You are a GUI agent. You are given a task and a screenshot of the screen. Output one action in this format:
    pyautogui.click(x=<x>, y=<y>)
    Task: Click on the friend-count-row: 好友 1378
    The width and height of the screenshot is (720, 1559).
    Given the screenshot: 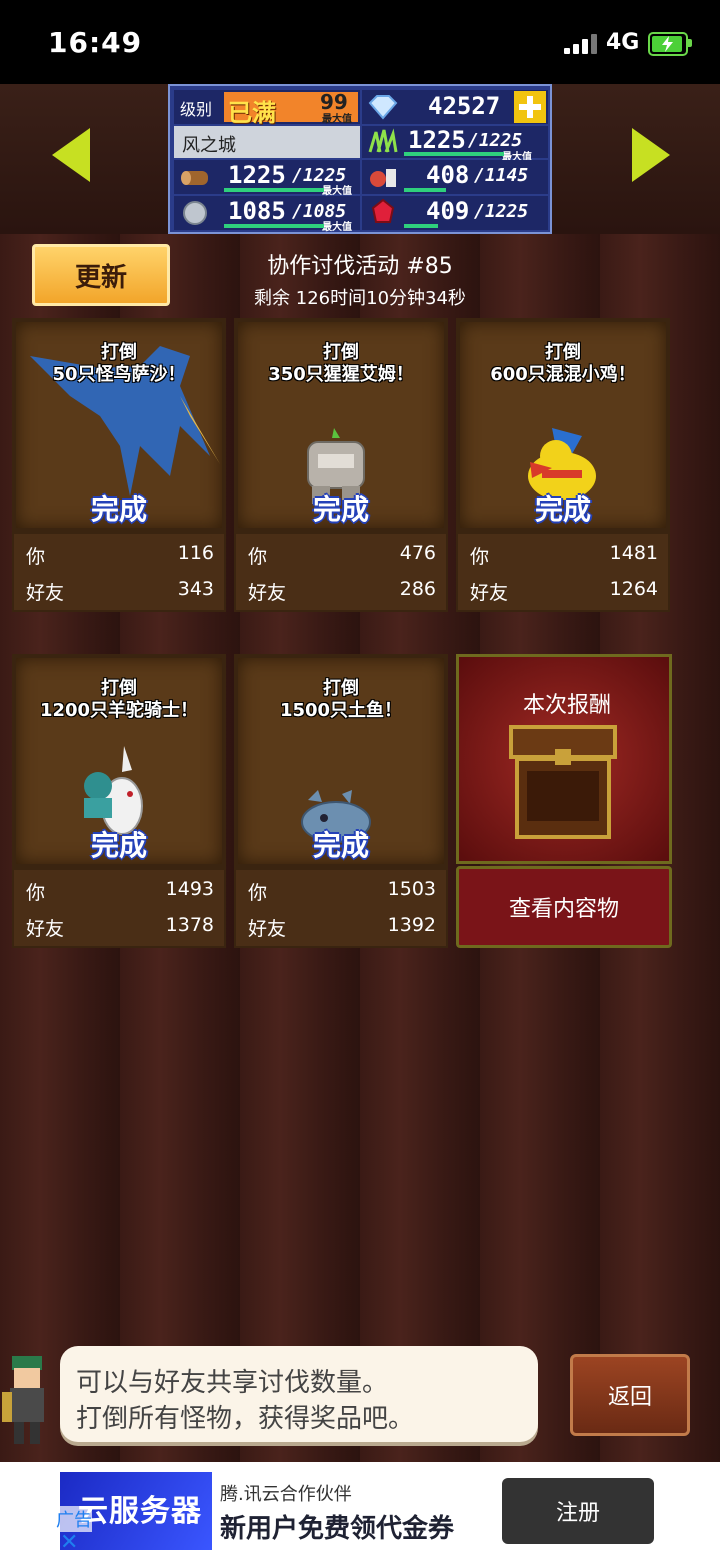 What is the action you would take?
    pyautogui.click(x=120, y=927)
    